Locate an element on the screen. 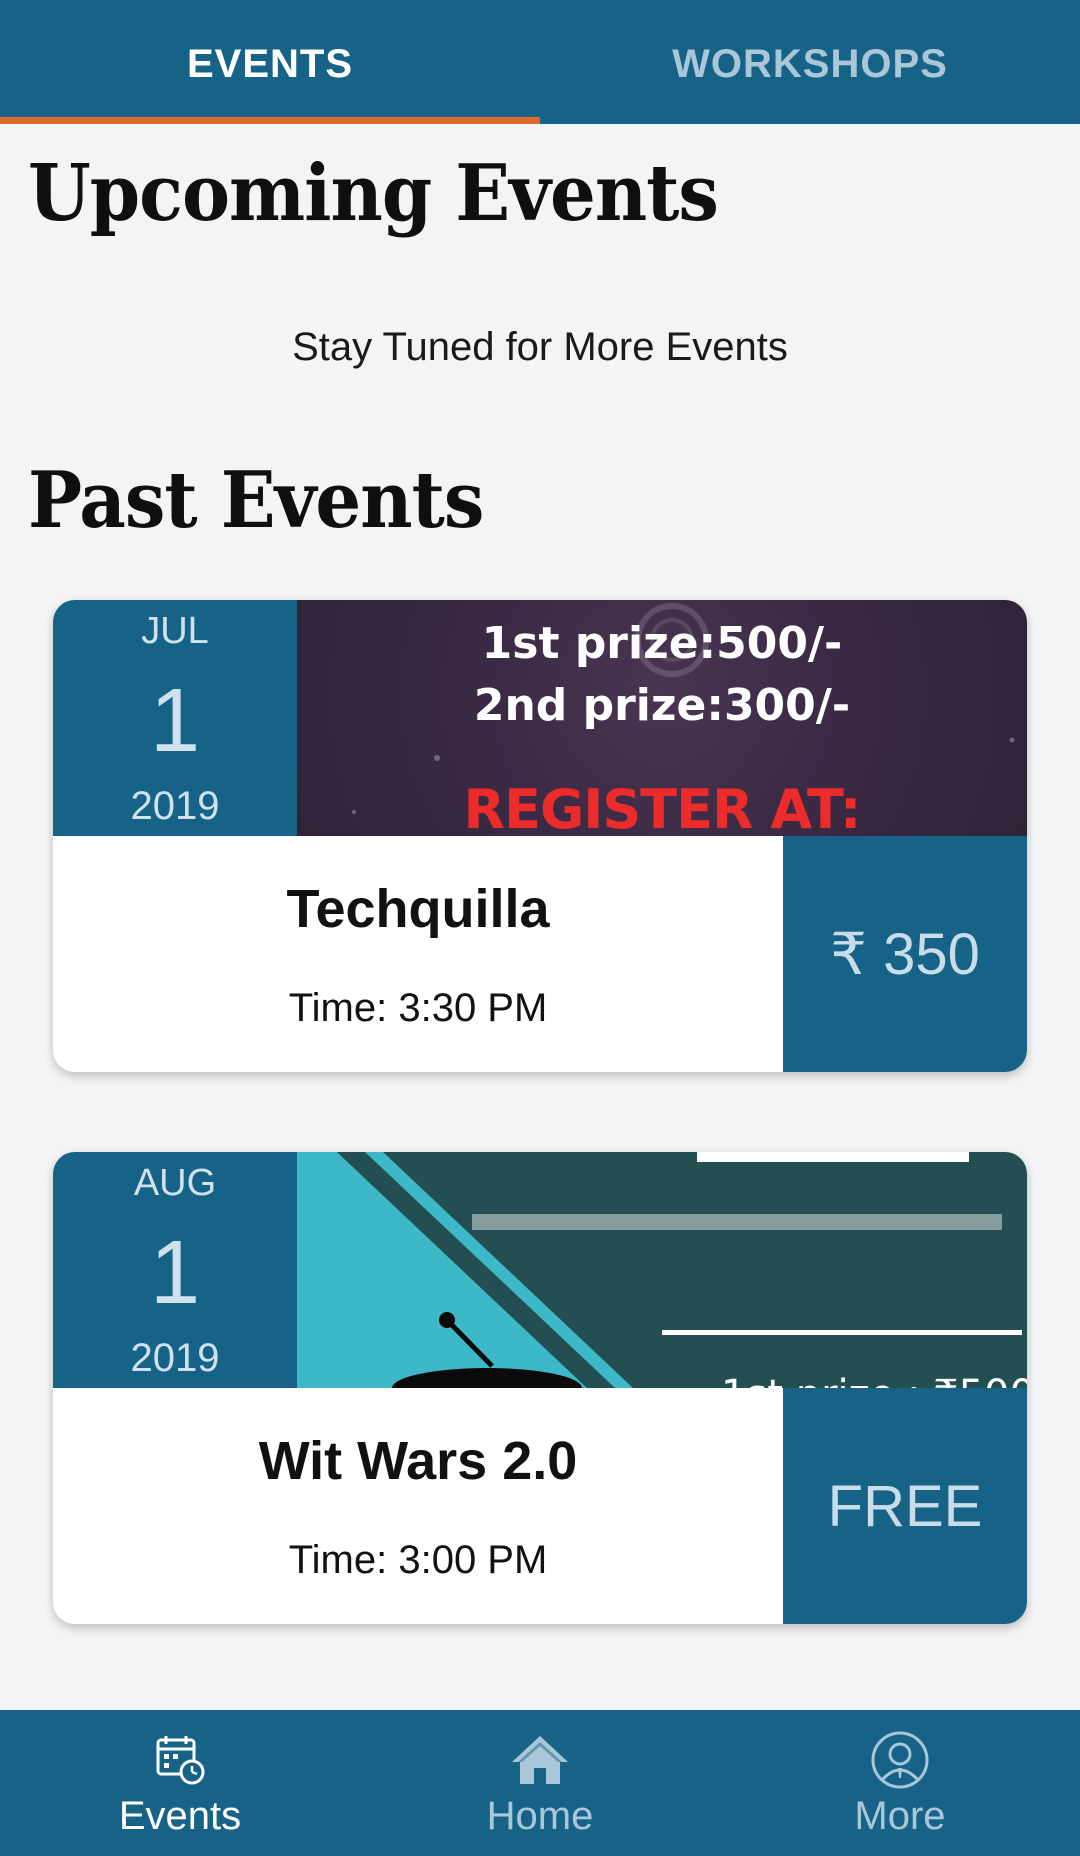 The width and height of the screenshot is (1080, 1856). event-price: FREE is located at coordinates (905, 1506).